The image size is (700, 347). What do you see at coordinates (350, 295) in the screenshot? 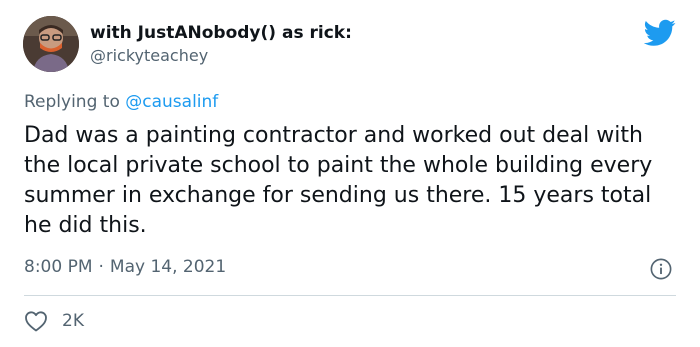
I see `divider` at bounding box center [350, 295].